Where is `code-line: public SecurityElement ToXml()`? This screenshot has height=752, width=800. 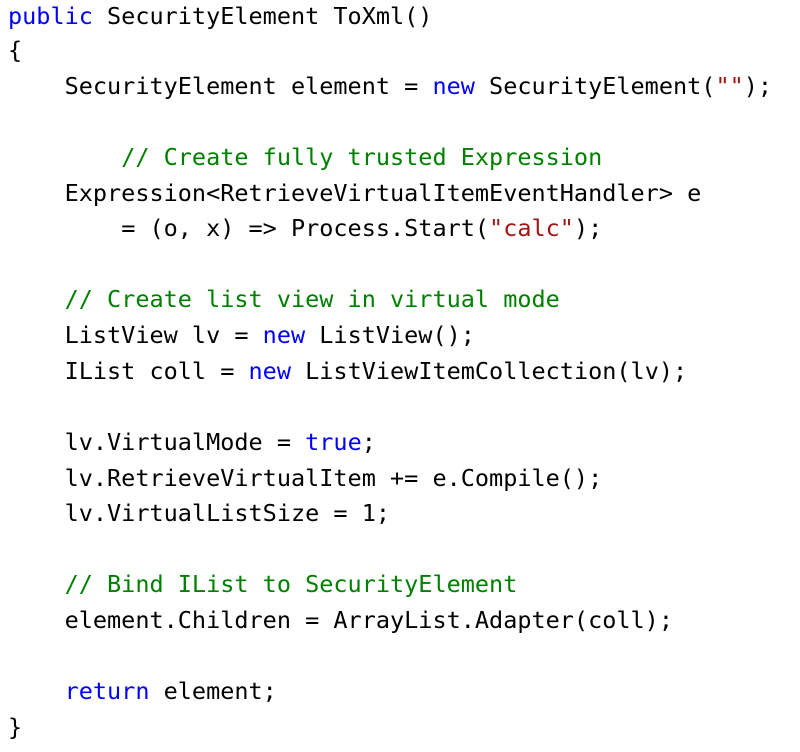
code-line: public SecurityElement ToXml() is located at coordinates (220, 16).